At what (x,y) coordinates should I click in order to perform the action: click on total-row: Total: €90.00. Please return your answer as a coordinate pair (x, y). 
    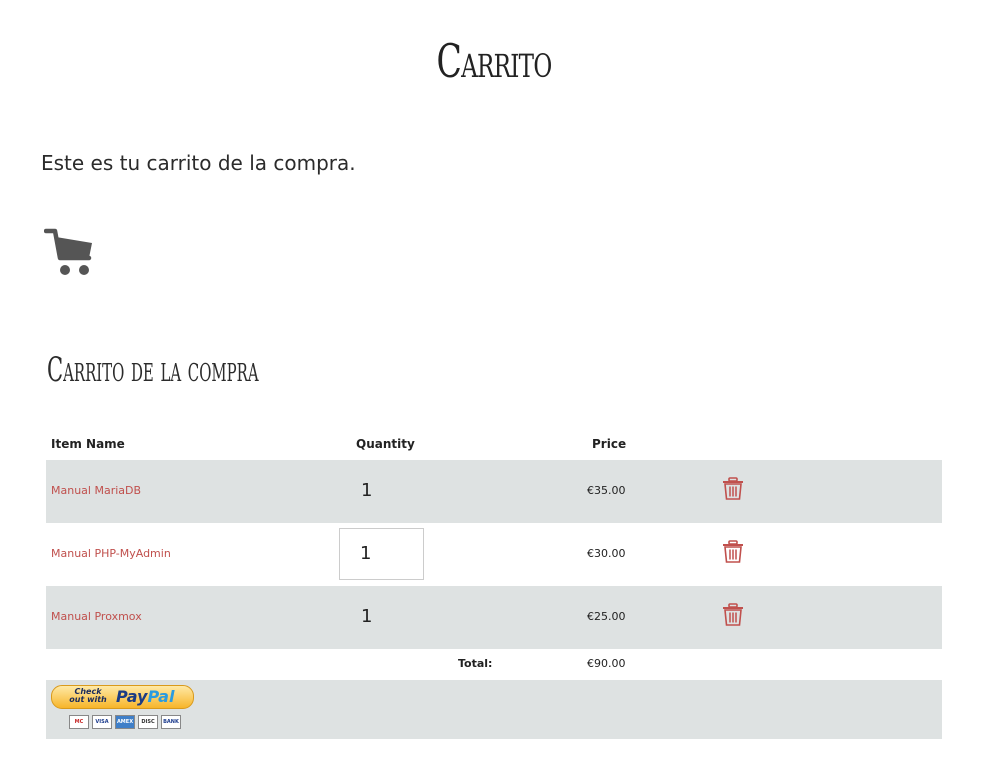
    Looking at the image, I should click on (494, 664).